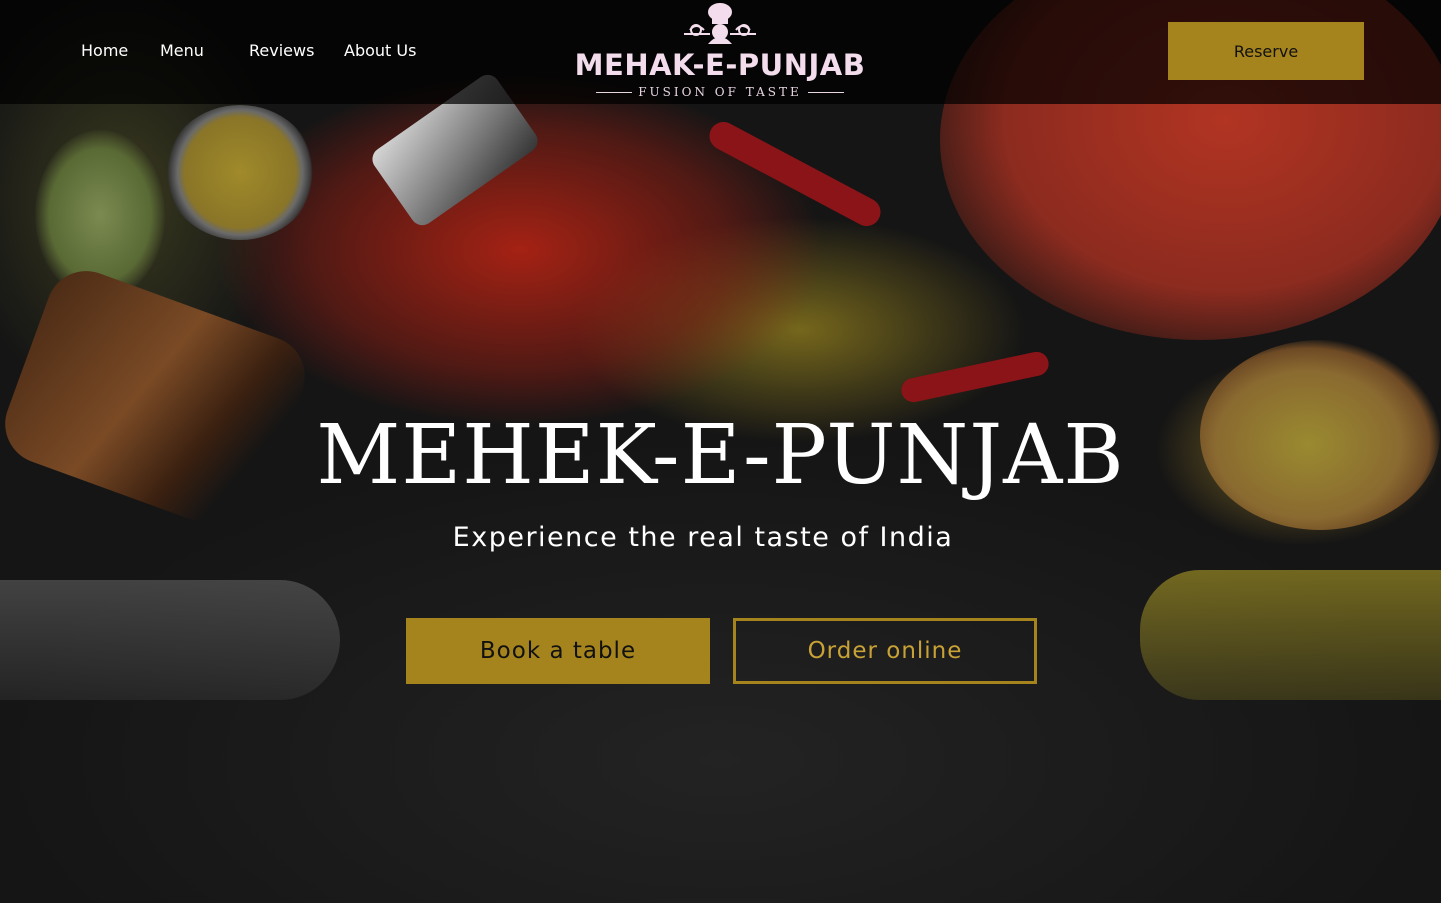 The height and width of the screenshot is (903, 1441). What do you see at coordinates (182, 50) in the screenshot?
I see `nav-menu-link: Menu` at bounding box center [182, 50].